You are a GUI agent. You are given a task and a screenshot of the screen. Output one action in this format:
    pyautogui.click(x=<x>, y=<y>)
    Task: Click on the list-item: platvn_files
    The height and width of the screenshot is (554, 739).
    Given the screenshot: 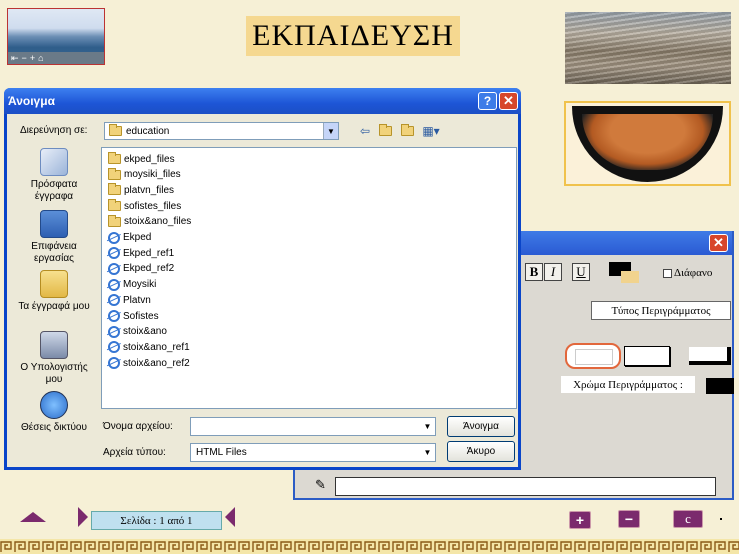 What is the action you would take?
    pyautogui.click(x=141, y=190)
    